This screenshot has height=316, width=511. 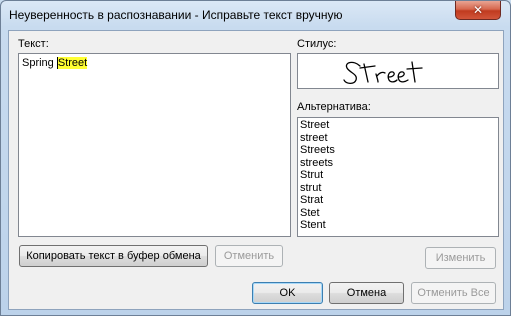 What do you see at coordinates (460, 258) in the screenshot?
I see `change-button: Изменить` at bounding box center [460, 258].